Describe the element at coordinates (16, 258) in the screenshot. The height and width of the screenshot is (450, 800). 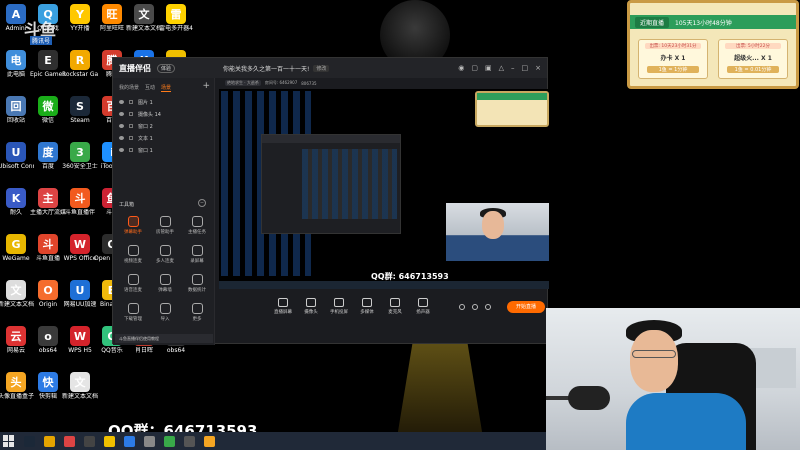
I see `desktop-icon-label: WeGame` at that location.